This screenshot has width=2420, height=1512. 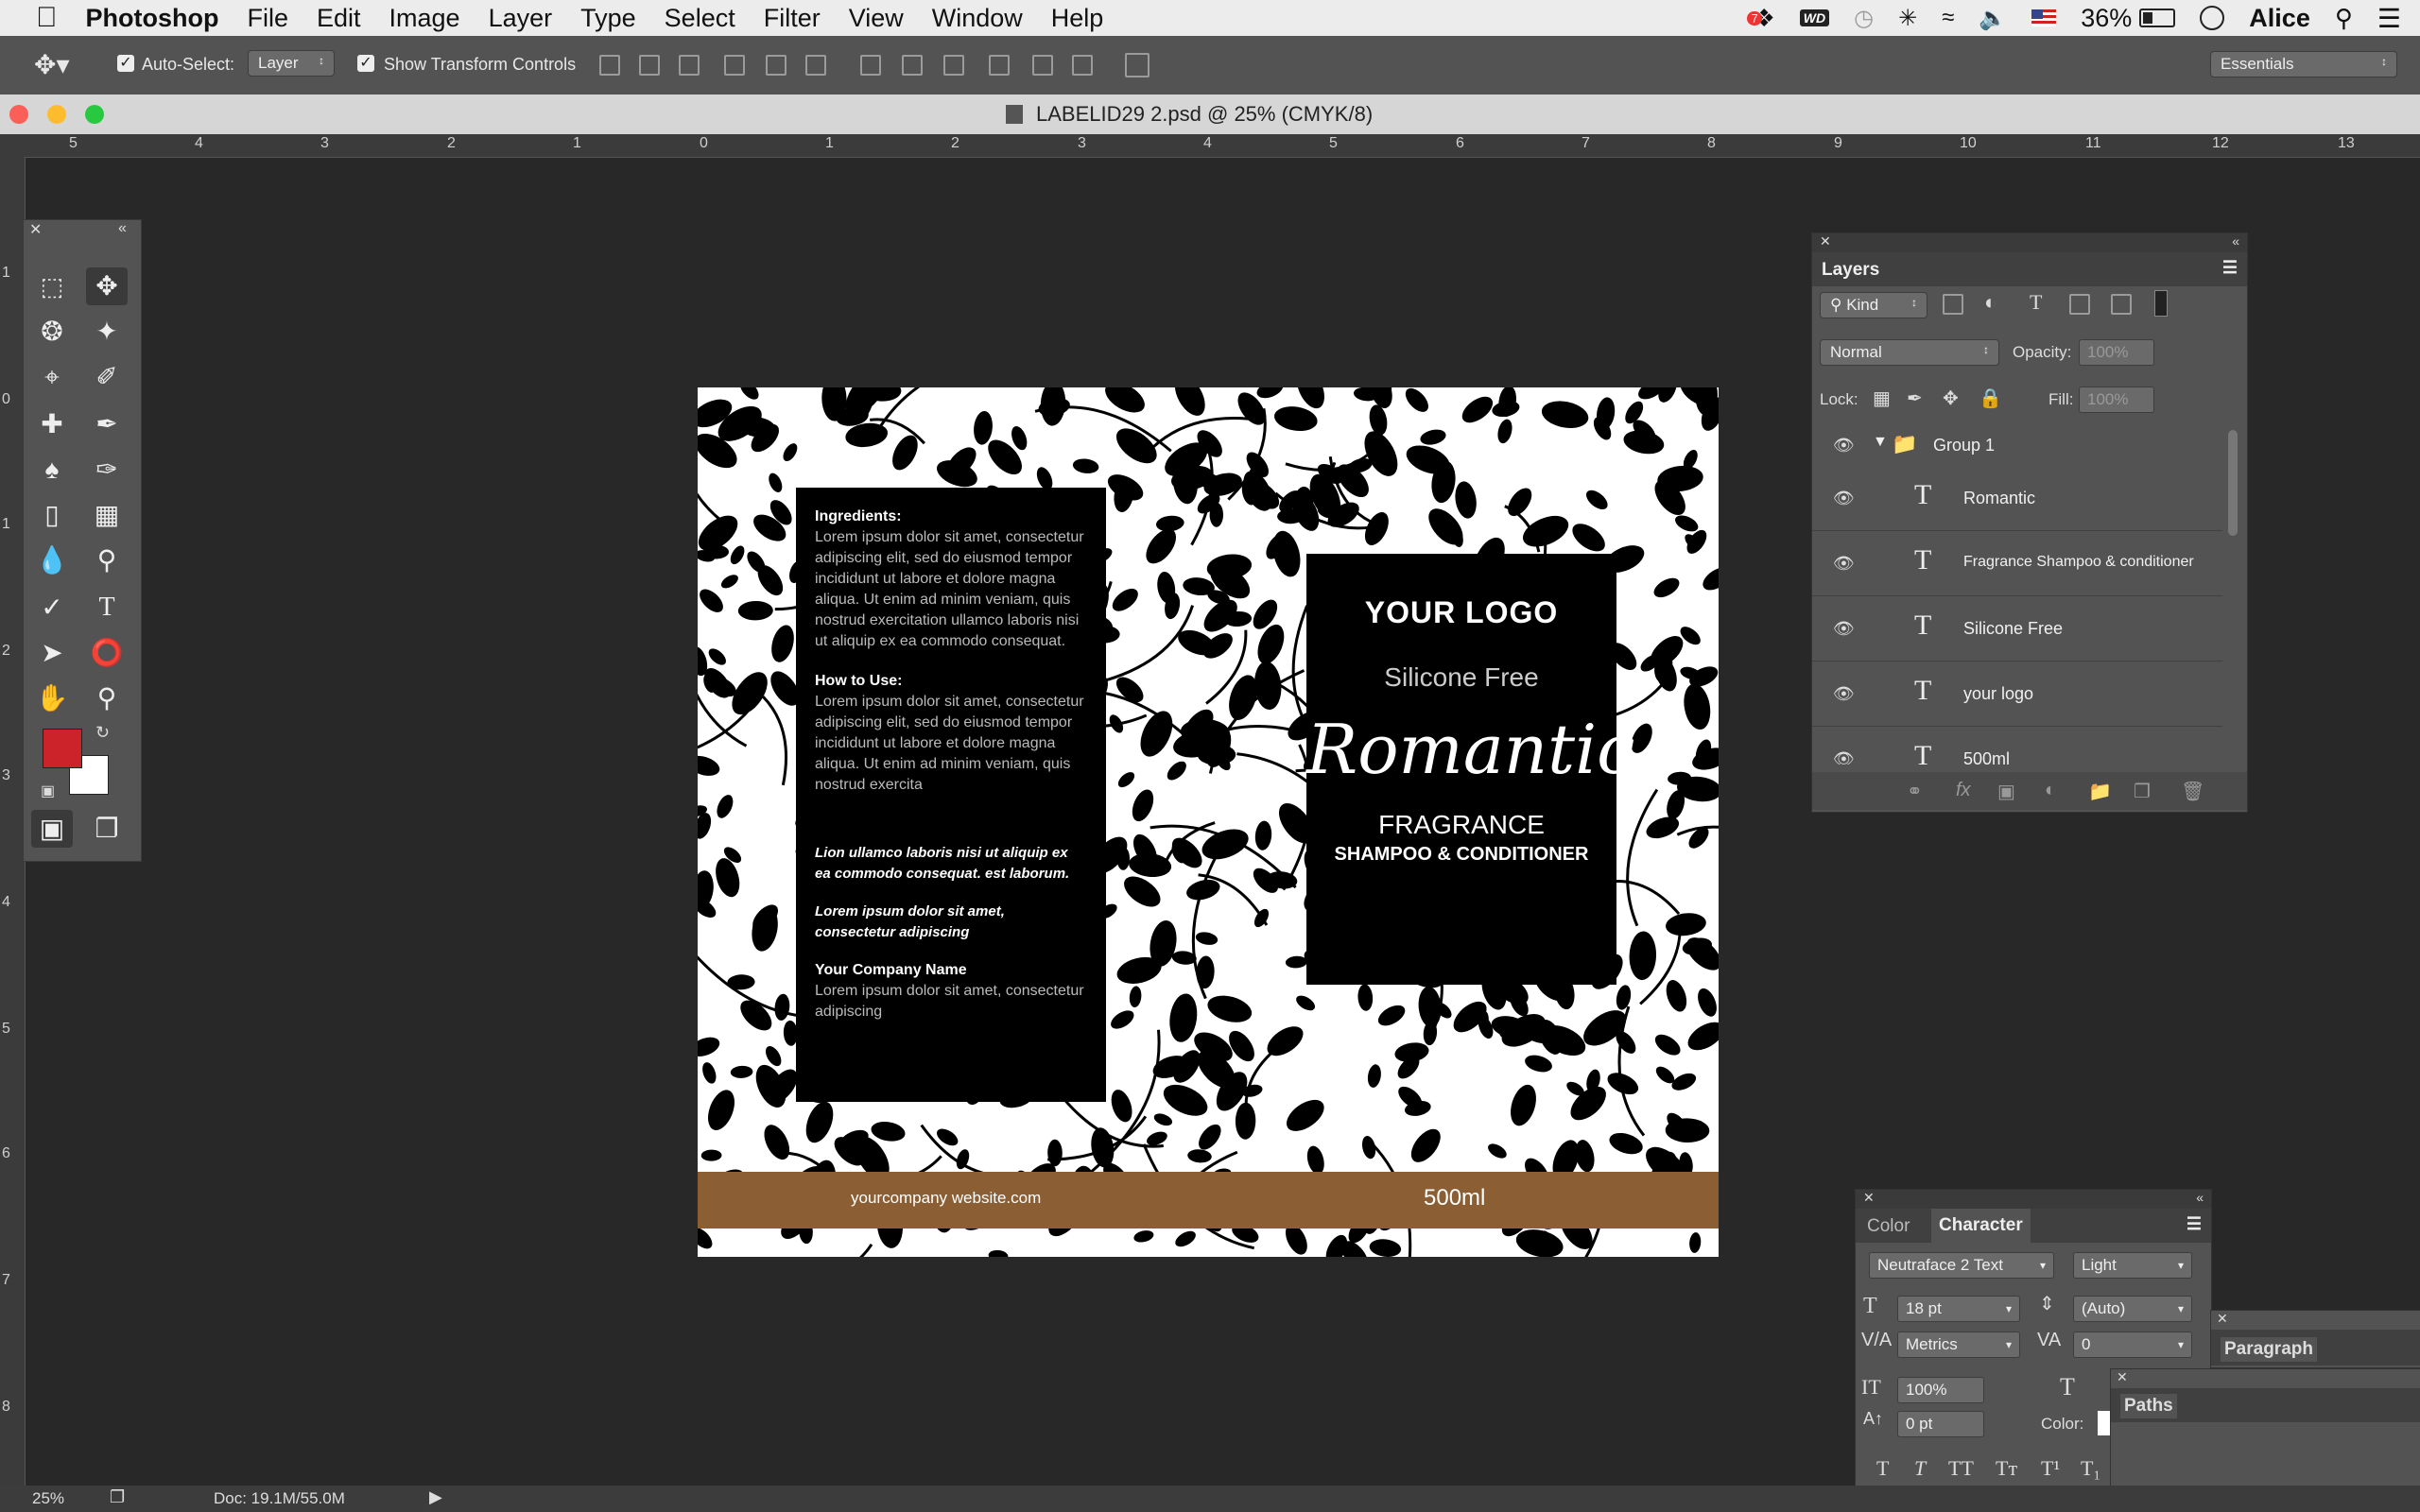 What do you see at coordinates (815, 65) in the screenshot?
I see `align-right-icon` at bounding box center [815, 65].